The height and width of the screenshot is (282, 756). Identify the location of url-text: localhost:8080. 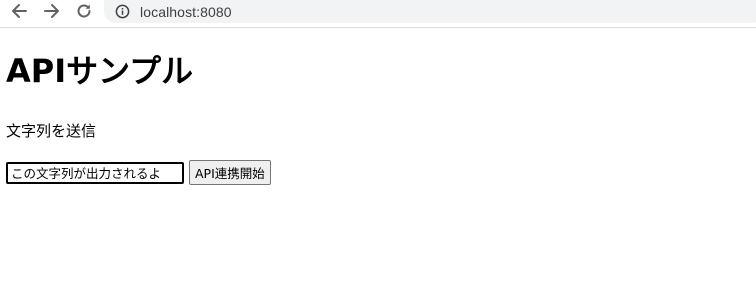
(186, 11).